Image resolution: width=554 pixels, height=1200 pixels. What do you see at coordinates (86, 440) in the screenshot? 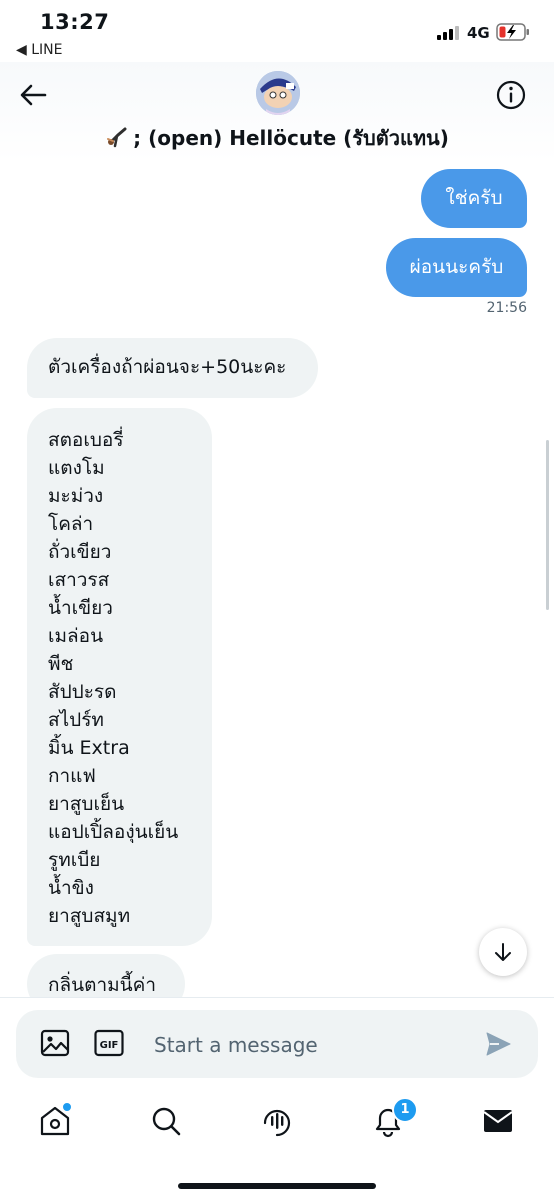
I see `flavor-line: สตอเบอรี่` at bounding box center [86, 440].